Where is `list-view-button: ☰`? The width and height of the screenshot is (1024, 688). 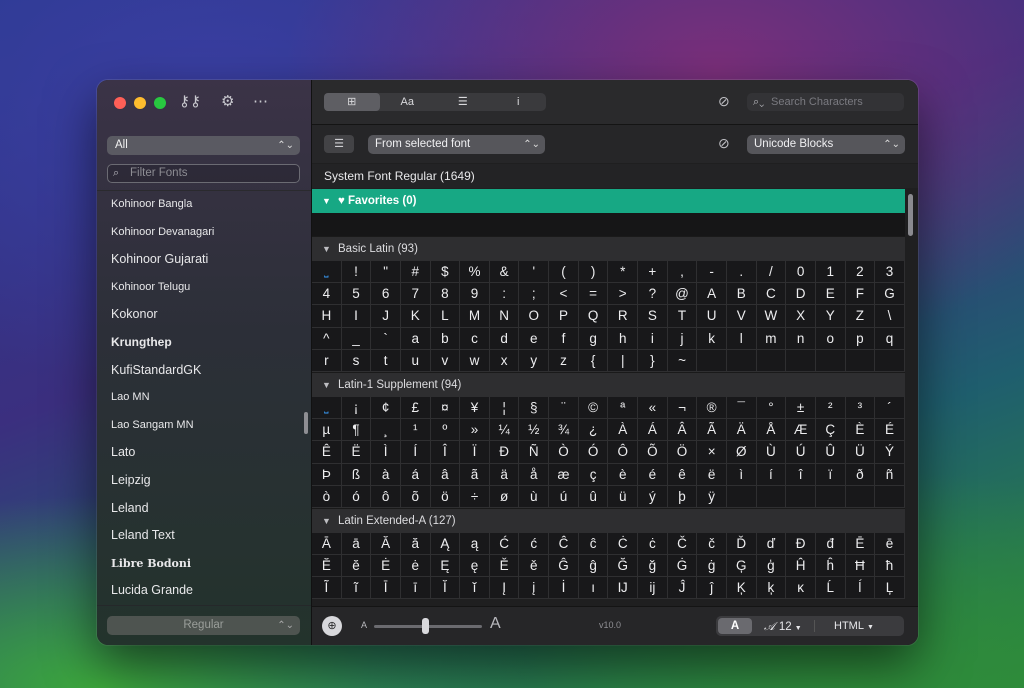
list-view-button: ☰ is located at coordinates (339, 144).